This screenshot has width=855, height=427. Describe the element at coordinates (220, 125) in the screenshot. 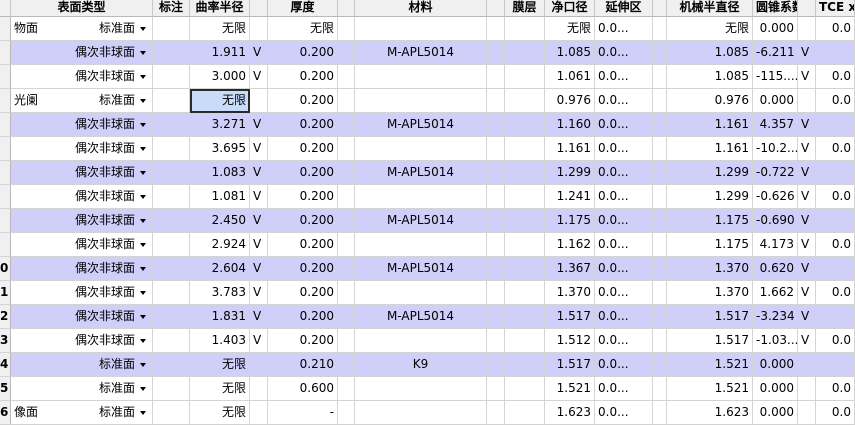

I see `radius-cell: 3.271` at that location.